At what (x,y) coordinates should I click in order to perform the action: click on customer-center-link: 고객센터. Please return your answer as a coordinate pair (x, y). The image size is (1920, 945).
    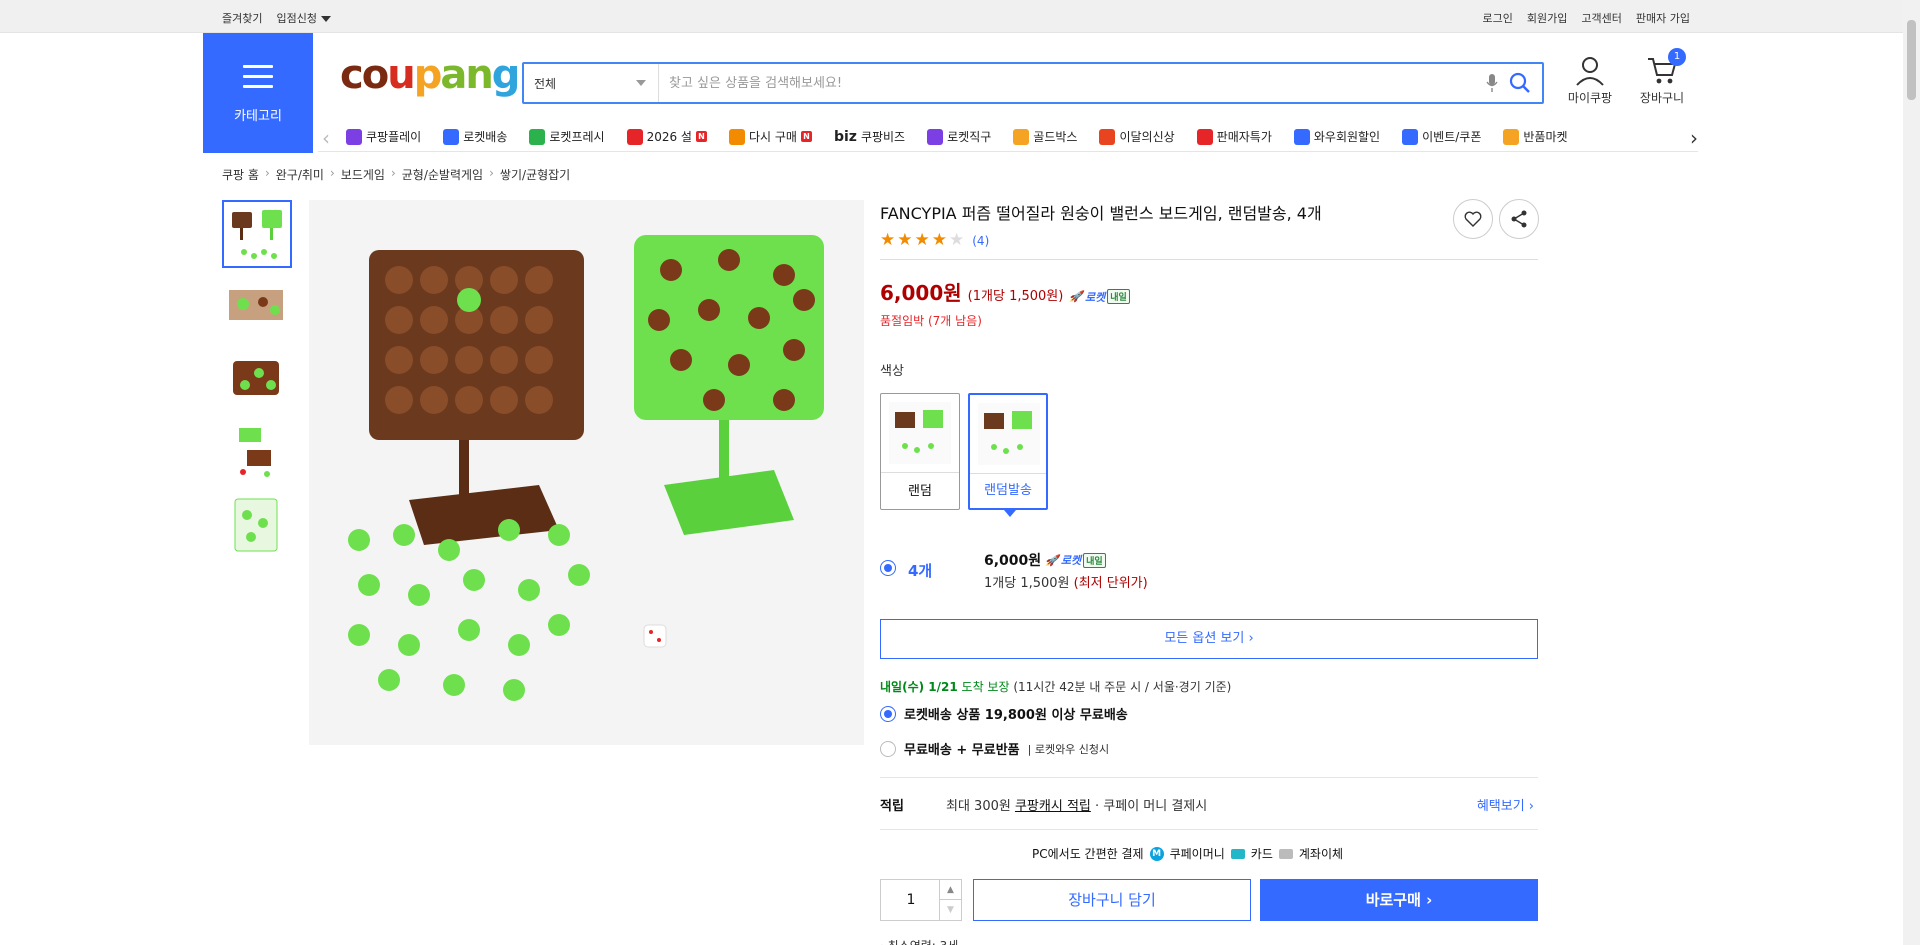
    Looking at the image, I should click on (1601, 18).